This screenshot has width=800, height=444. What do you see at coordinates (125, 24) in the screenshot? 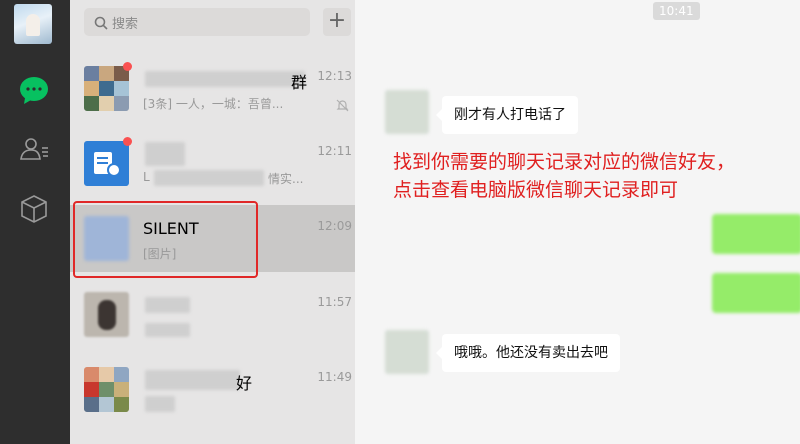
I see `search-placeholder: 搜索` at bounding box center [125, 24].